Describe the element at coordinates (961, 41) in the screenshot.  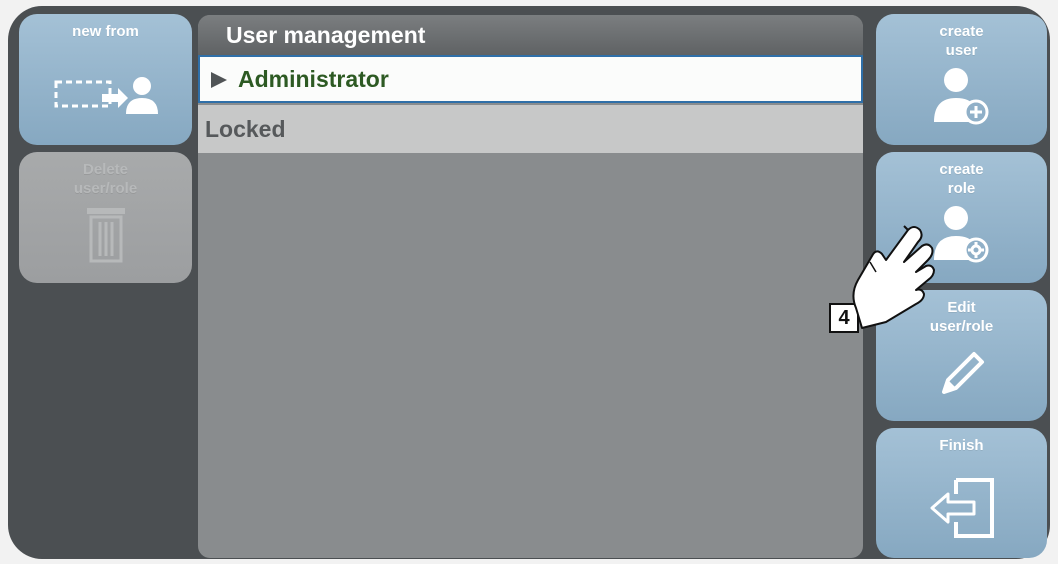
I see `create-user-label: create user` at that location.